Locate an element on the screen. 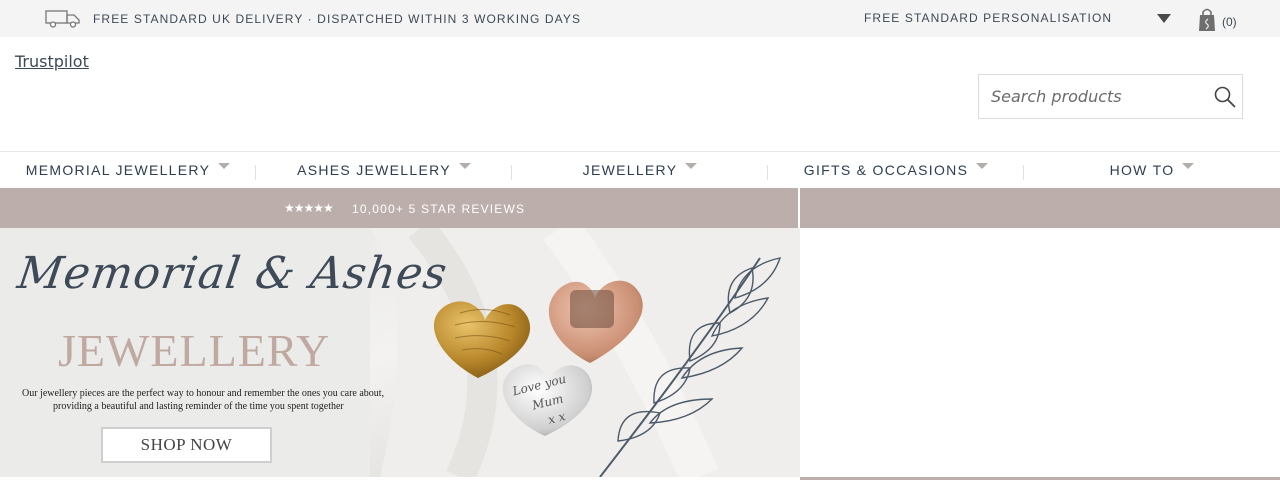 This screenshot has width=1280, height=480. nav-item-memorial-jewellery: MEMORIAL JEWELLERY is located at coordinates (128, 170).